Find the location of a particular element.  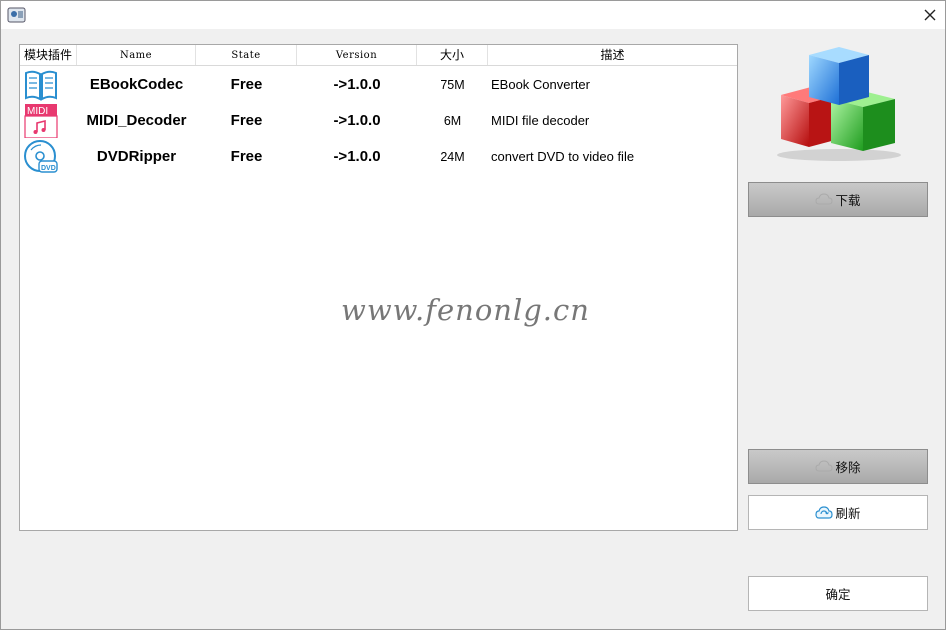

close-button is located at coordinates (930, 15).